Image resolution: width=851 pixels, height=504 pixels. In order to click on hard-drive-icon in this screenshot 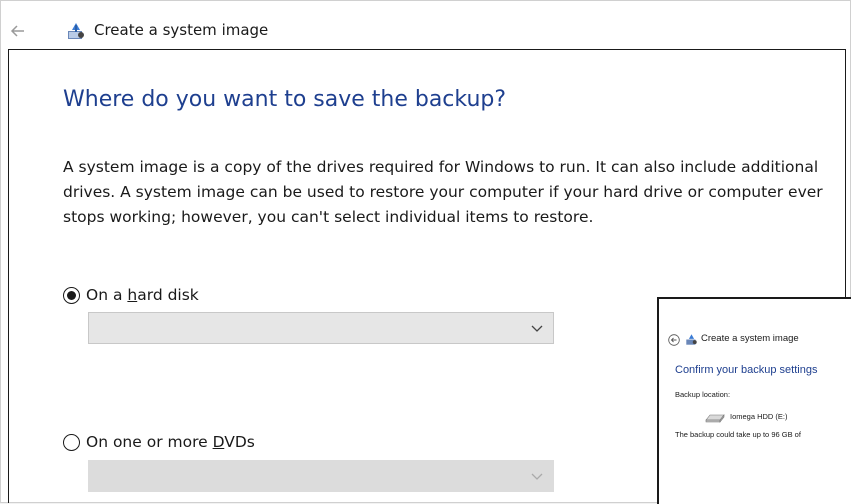, I will do `click(715, 418)`.